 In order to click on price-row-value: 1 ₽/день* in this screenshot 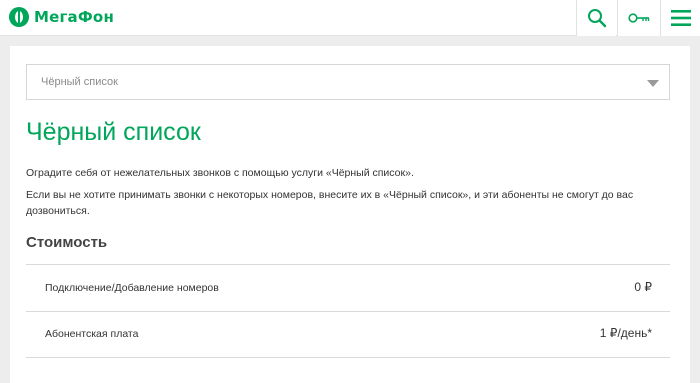, I will do `click(625, 333)`.